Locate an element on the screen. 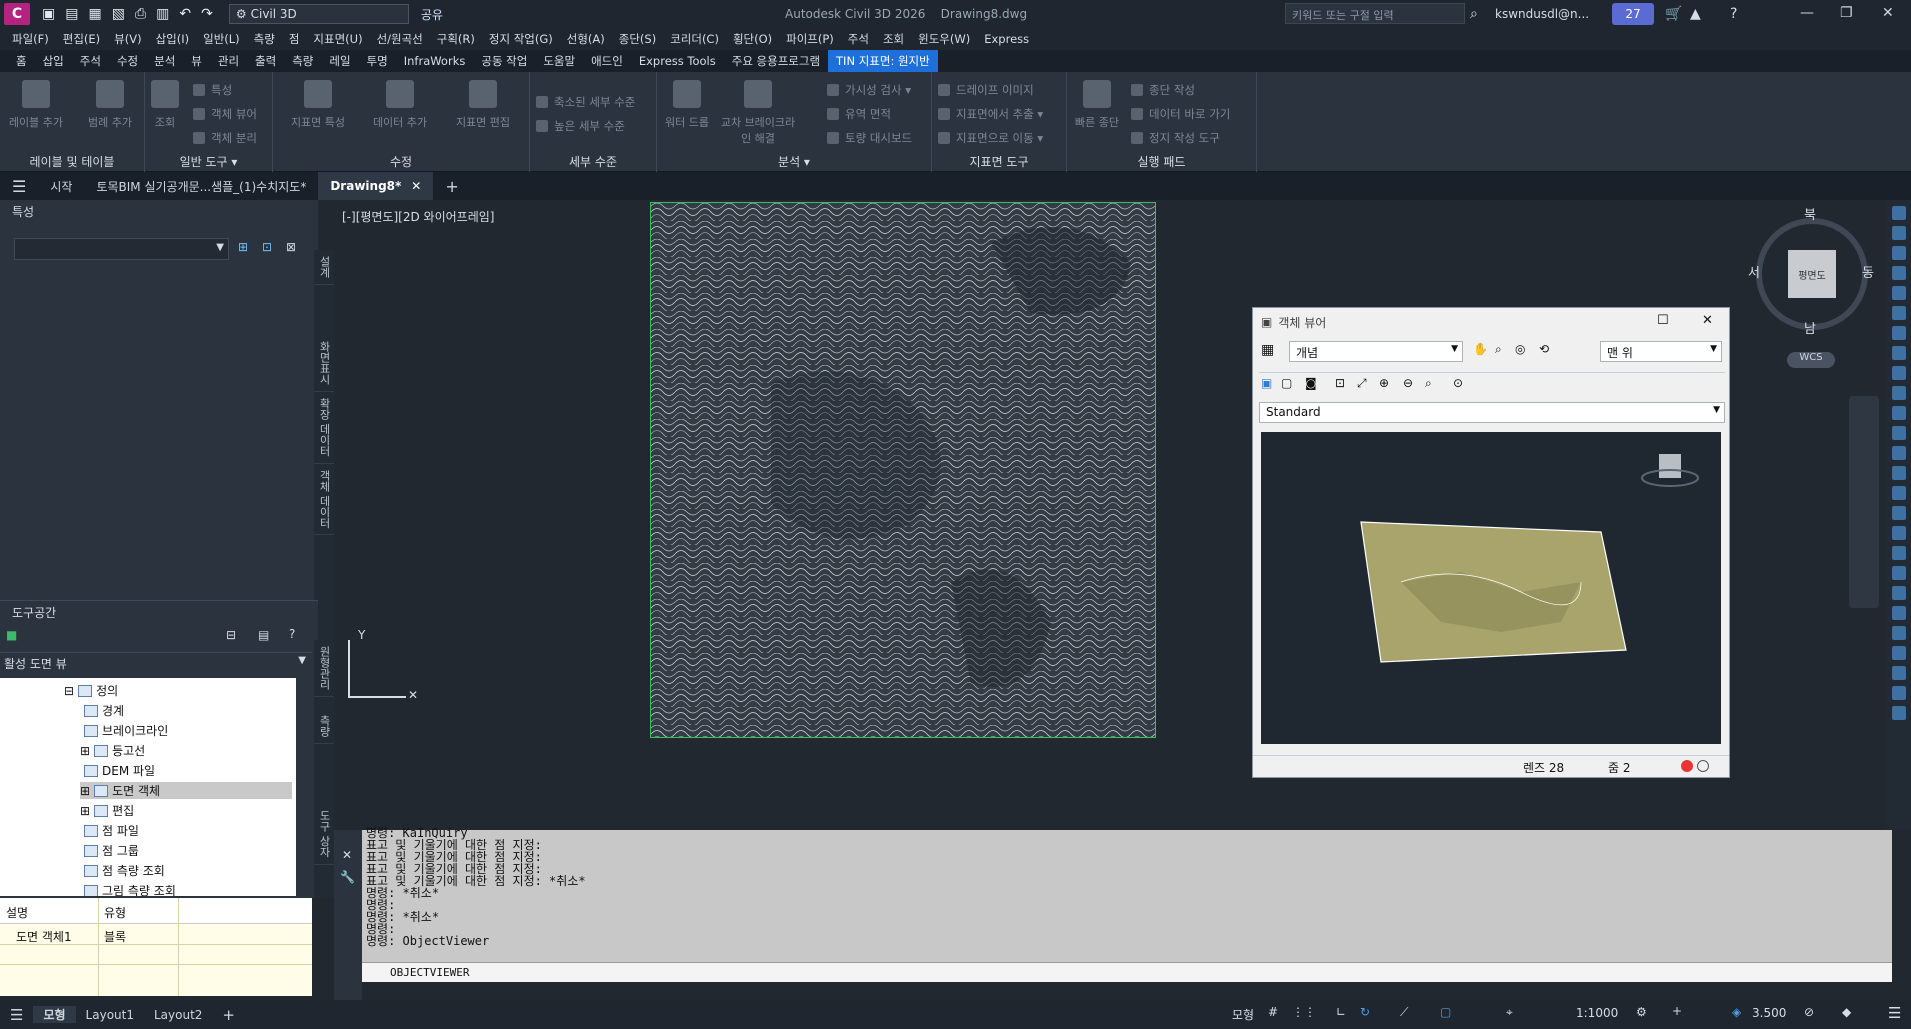 The width and height of the screenshot is (1911, 1029). compass-south: 남 is located at coordinates (1810, 327).